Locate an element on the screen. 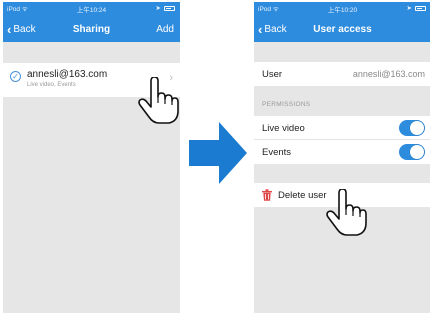 The image size is (430, 315). live-video-toggle is located at coordinates (412, 128).